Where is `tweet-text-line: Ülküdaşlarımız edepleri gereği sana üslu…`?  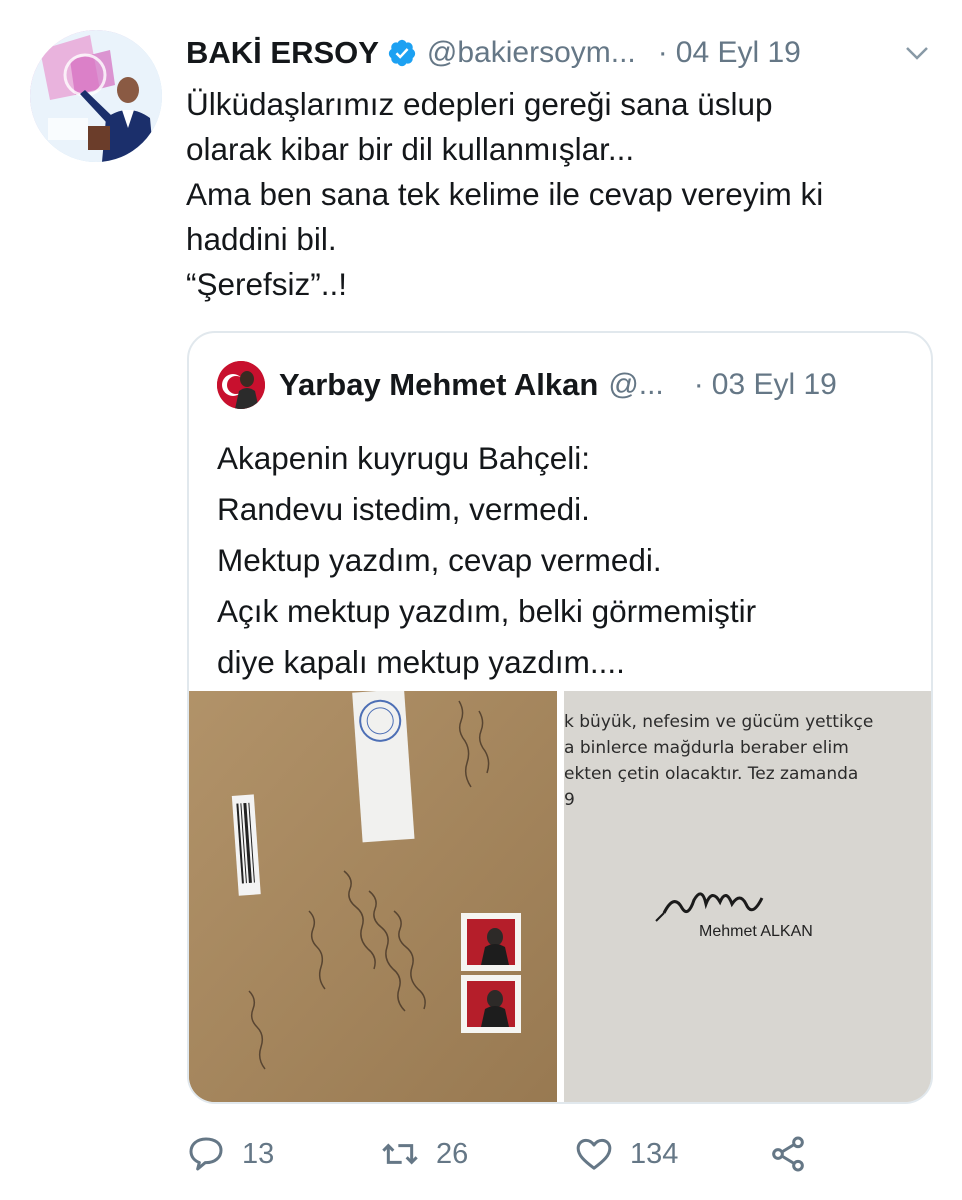 tweet-text-line: Ülküdaşlarımız edepleri gereği sana üslu… is located at coordinates (479, 104).